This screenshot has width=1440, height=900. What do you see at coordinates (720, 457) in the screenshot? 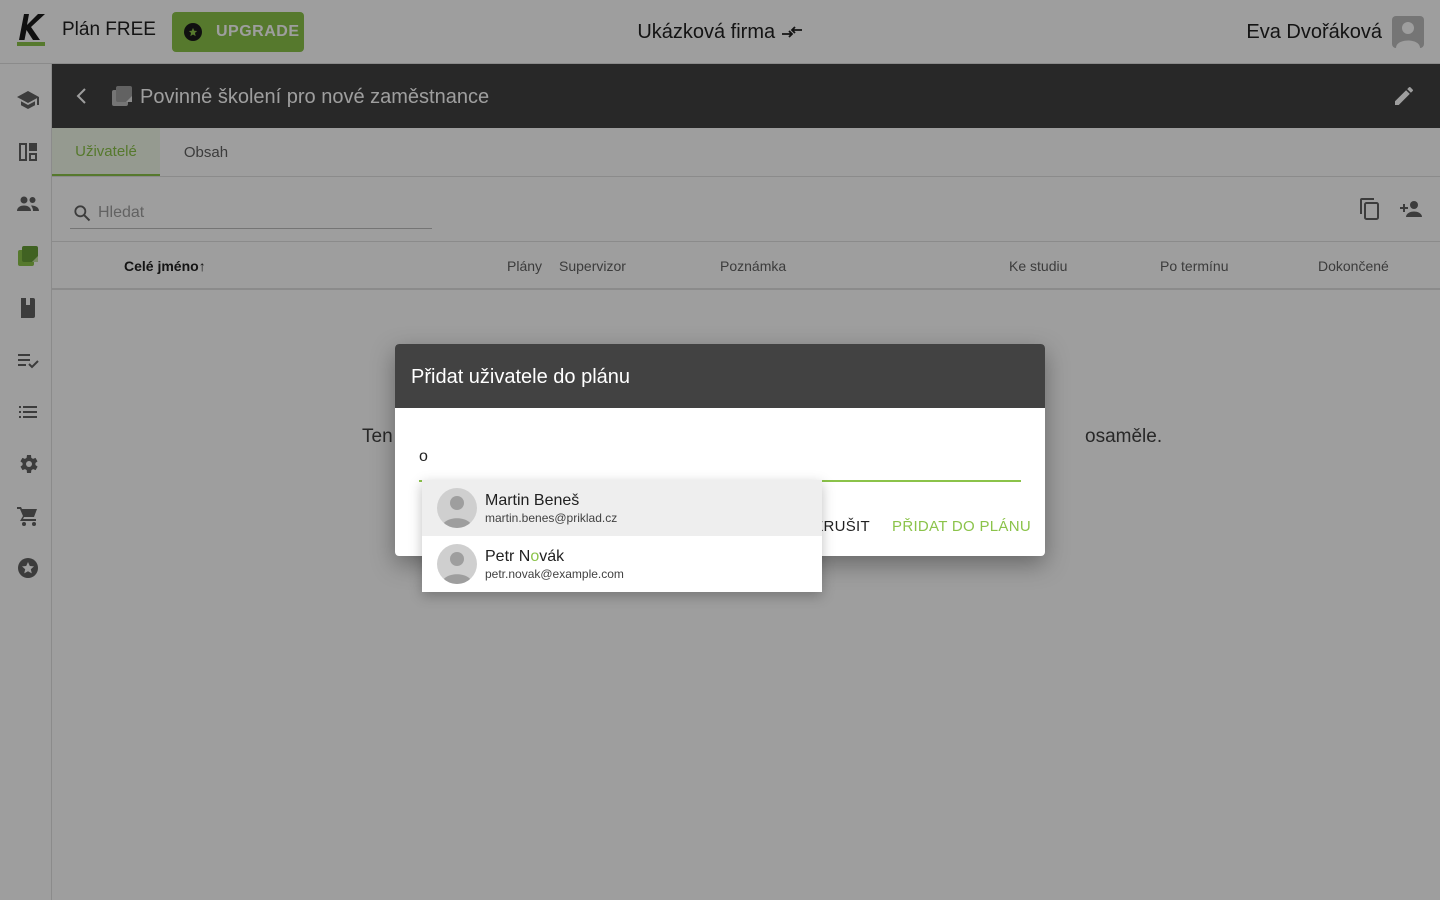
I see `user-search-input` at bounding box center [720, 457].